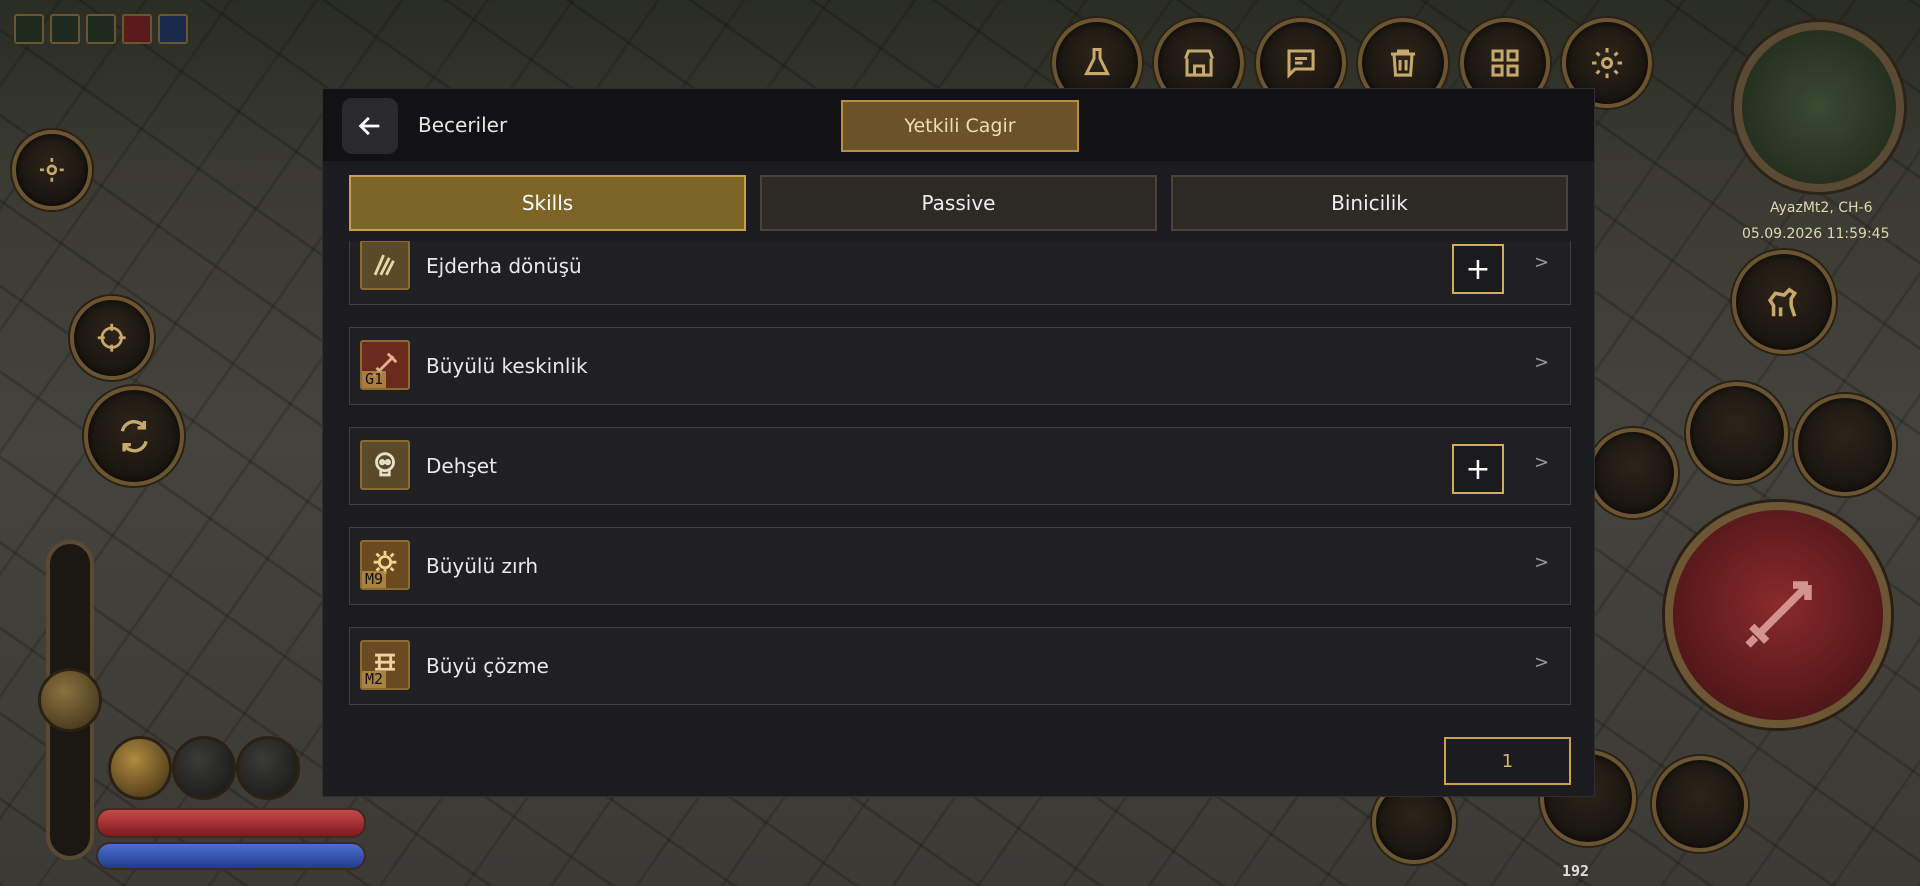 The width and height of the screenshot is (1920, 886). I want to click on call-gm-button: Yetkili Cagir, so click(960, 126).